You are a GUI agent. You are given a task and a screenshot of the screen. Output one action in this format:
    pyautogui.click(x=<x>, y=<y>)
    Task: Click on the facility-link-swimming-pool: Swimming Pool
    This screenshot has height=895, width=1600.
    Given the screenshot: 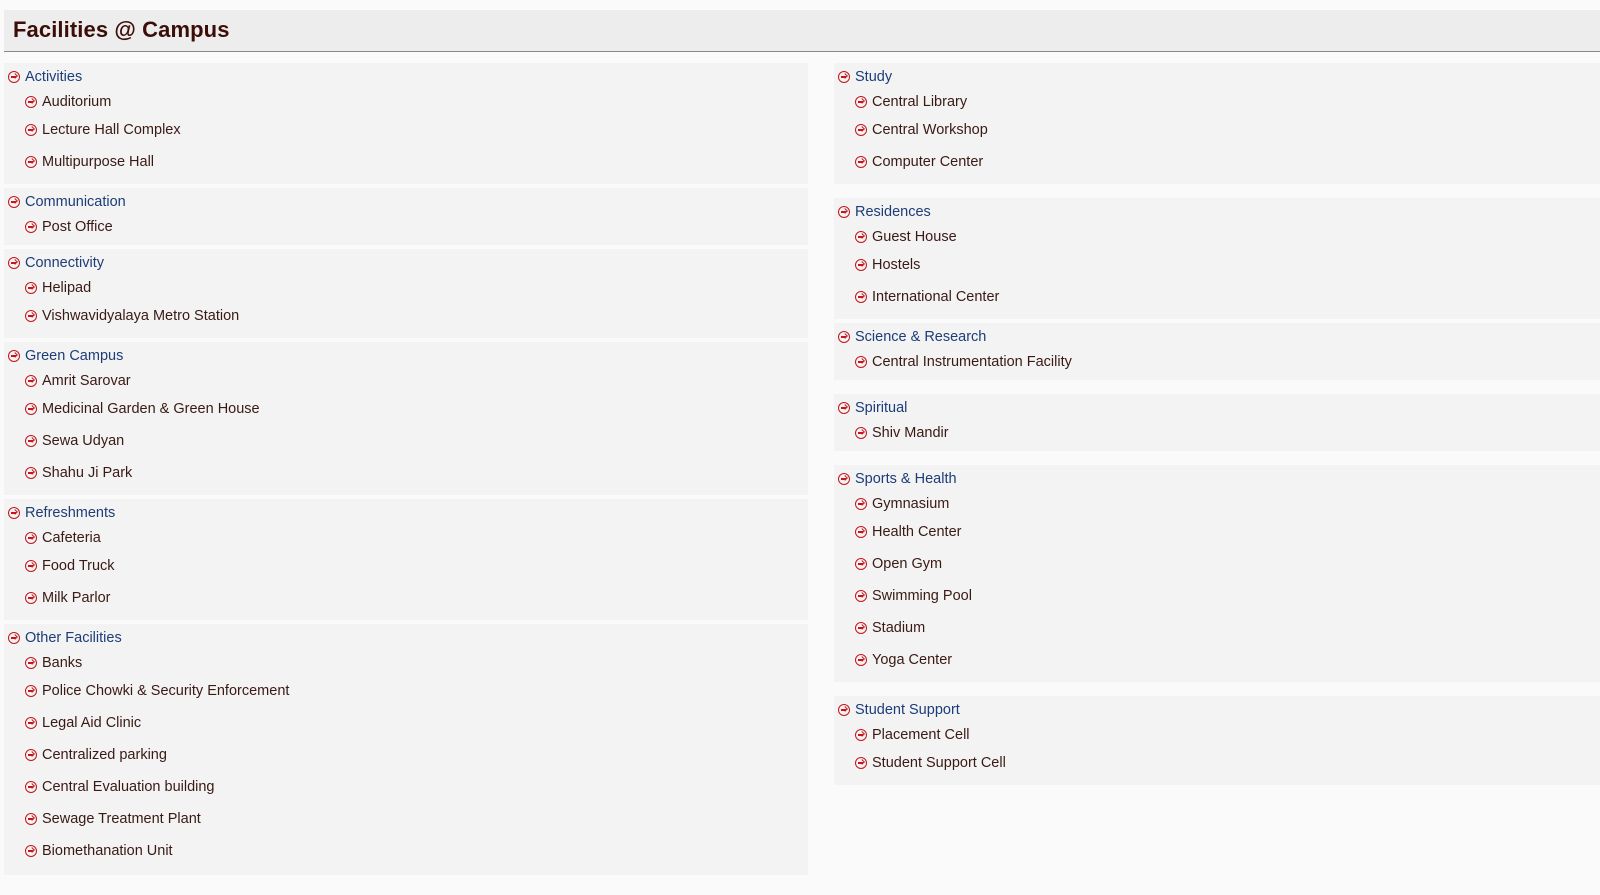 What is the action you would take?
    pyautogui.click(x=1217, y=596)
    